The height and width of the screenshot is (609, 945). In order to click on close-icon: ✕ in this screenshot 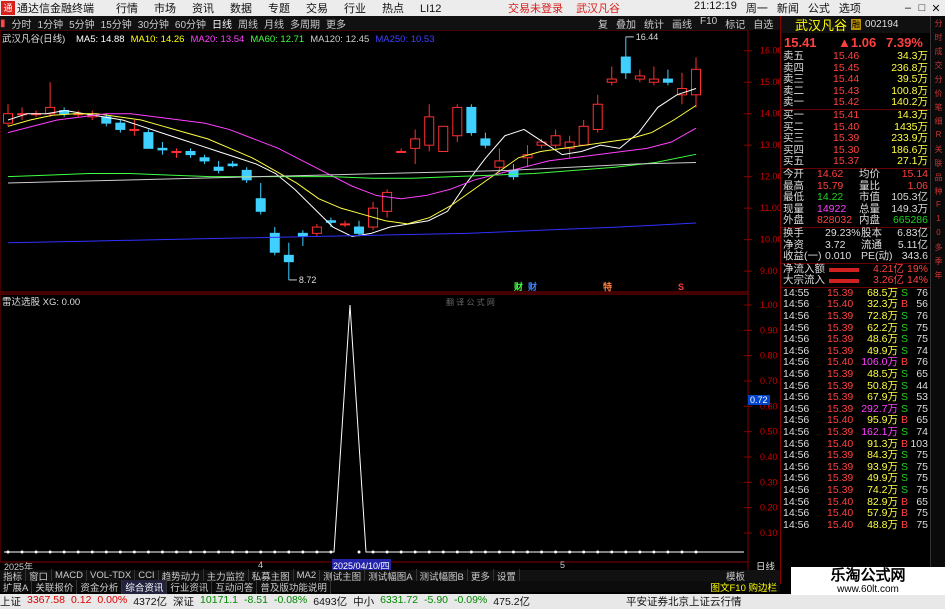, I will do `click(936, 8)`.